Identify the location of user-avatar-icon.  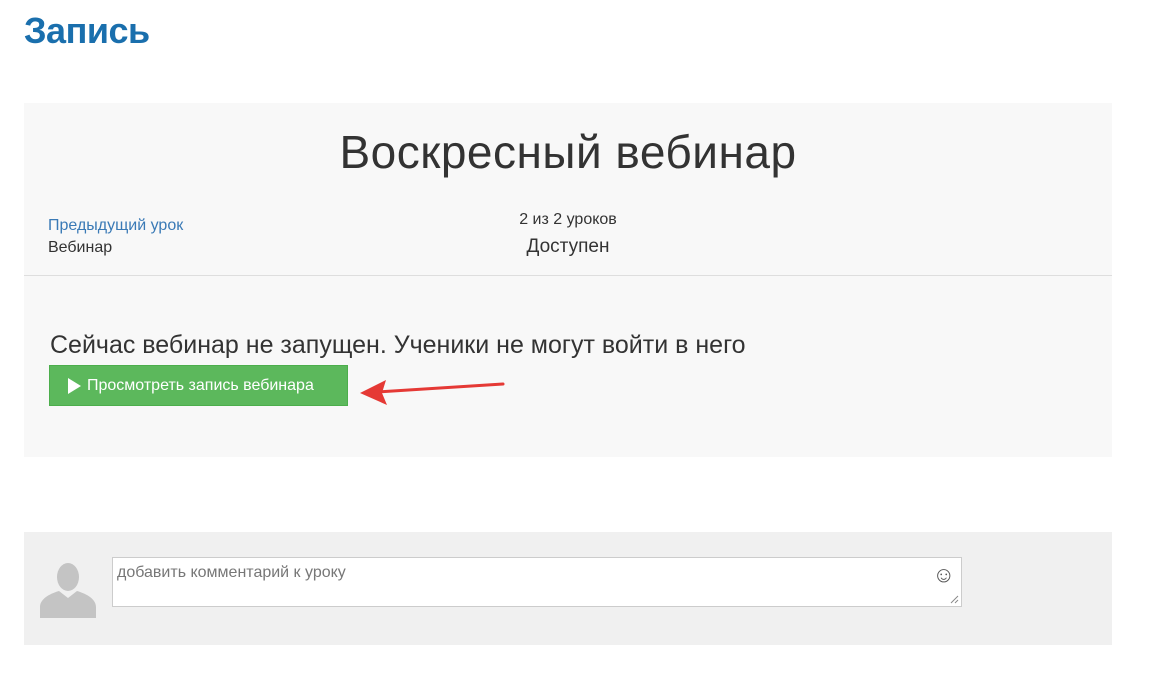
(68, 589).